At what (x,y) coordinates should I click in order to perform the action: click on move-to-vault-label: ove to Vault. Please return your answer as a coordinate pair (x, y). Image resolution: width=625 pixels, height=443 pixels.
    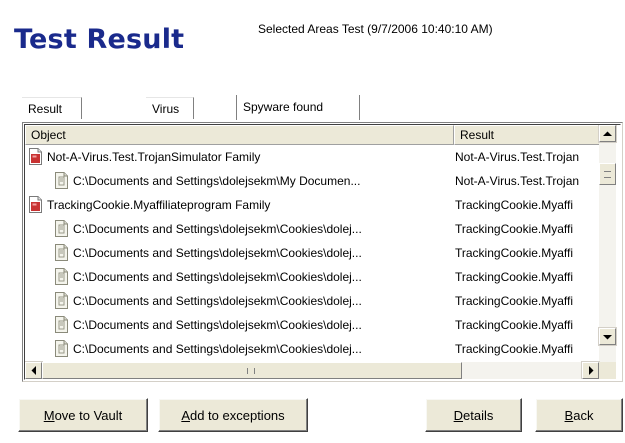
    Looking at the image, I should click on (88, 415).